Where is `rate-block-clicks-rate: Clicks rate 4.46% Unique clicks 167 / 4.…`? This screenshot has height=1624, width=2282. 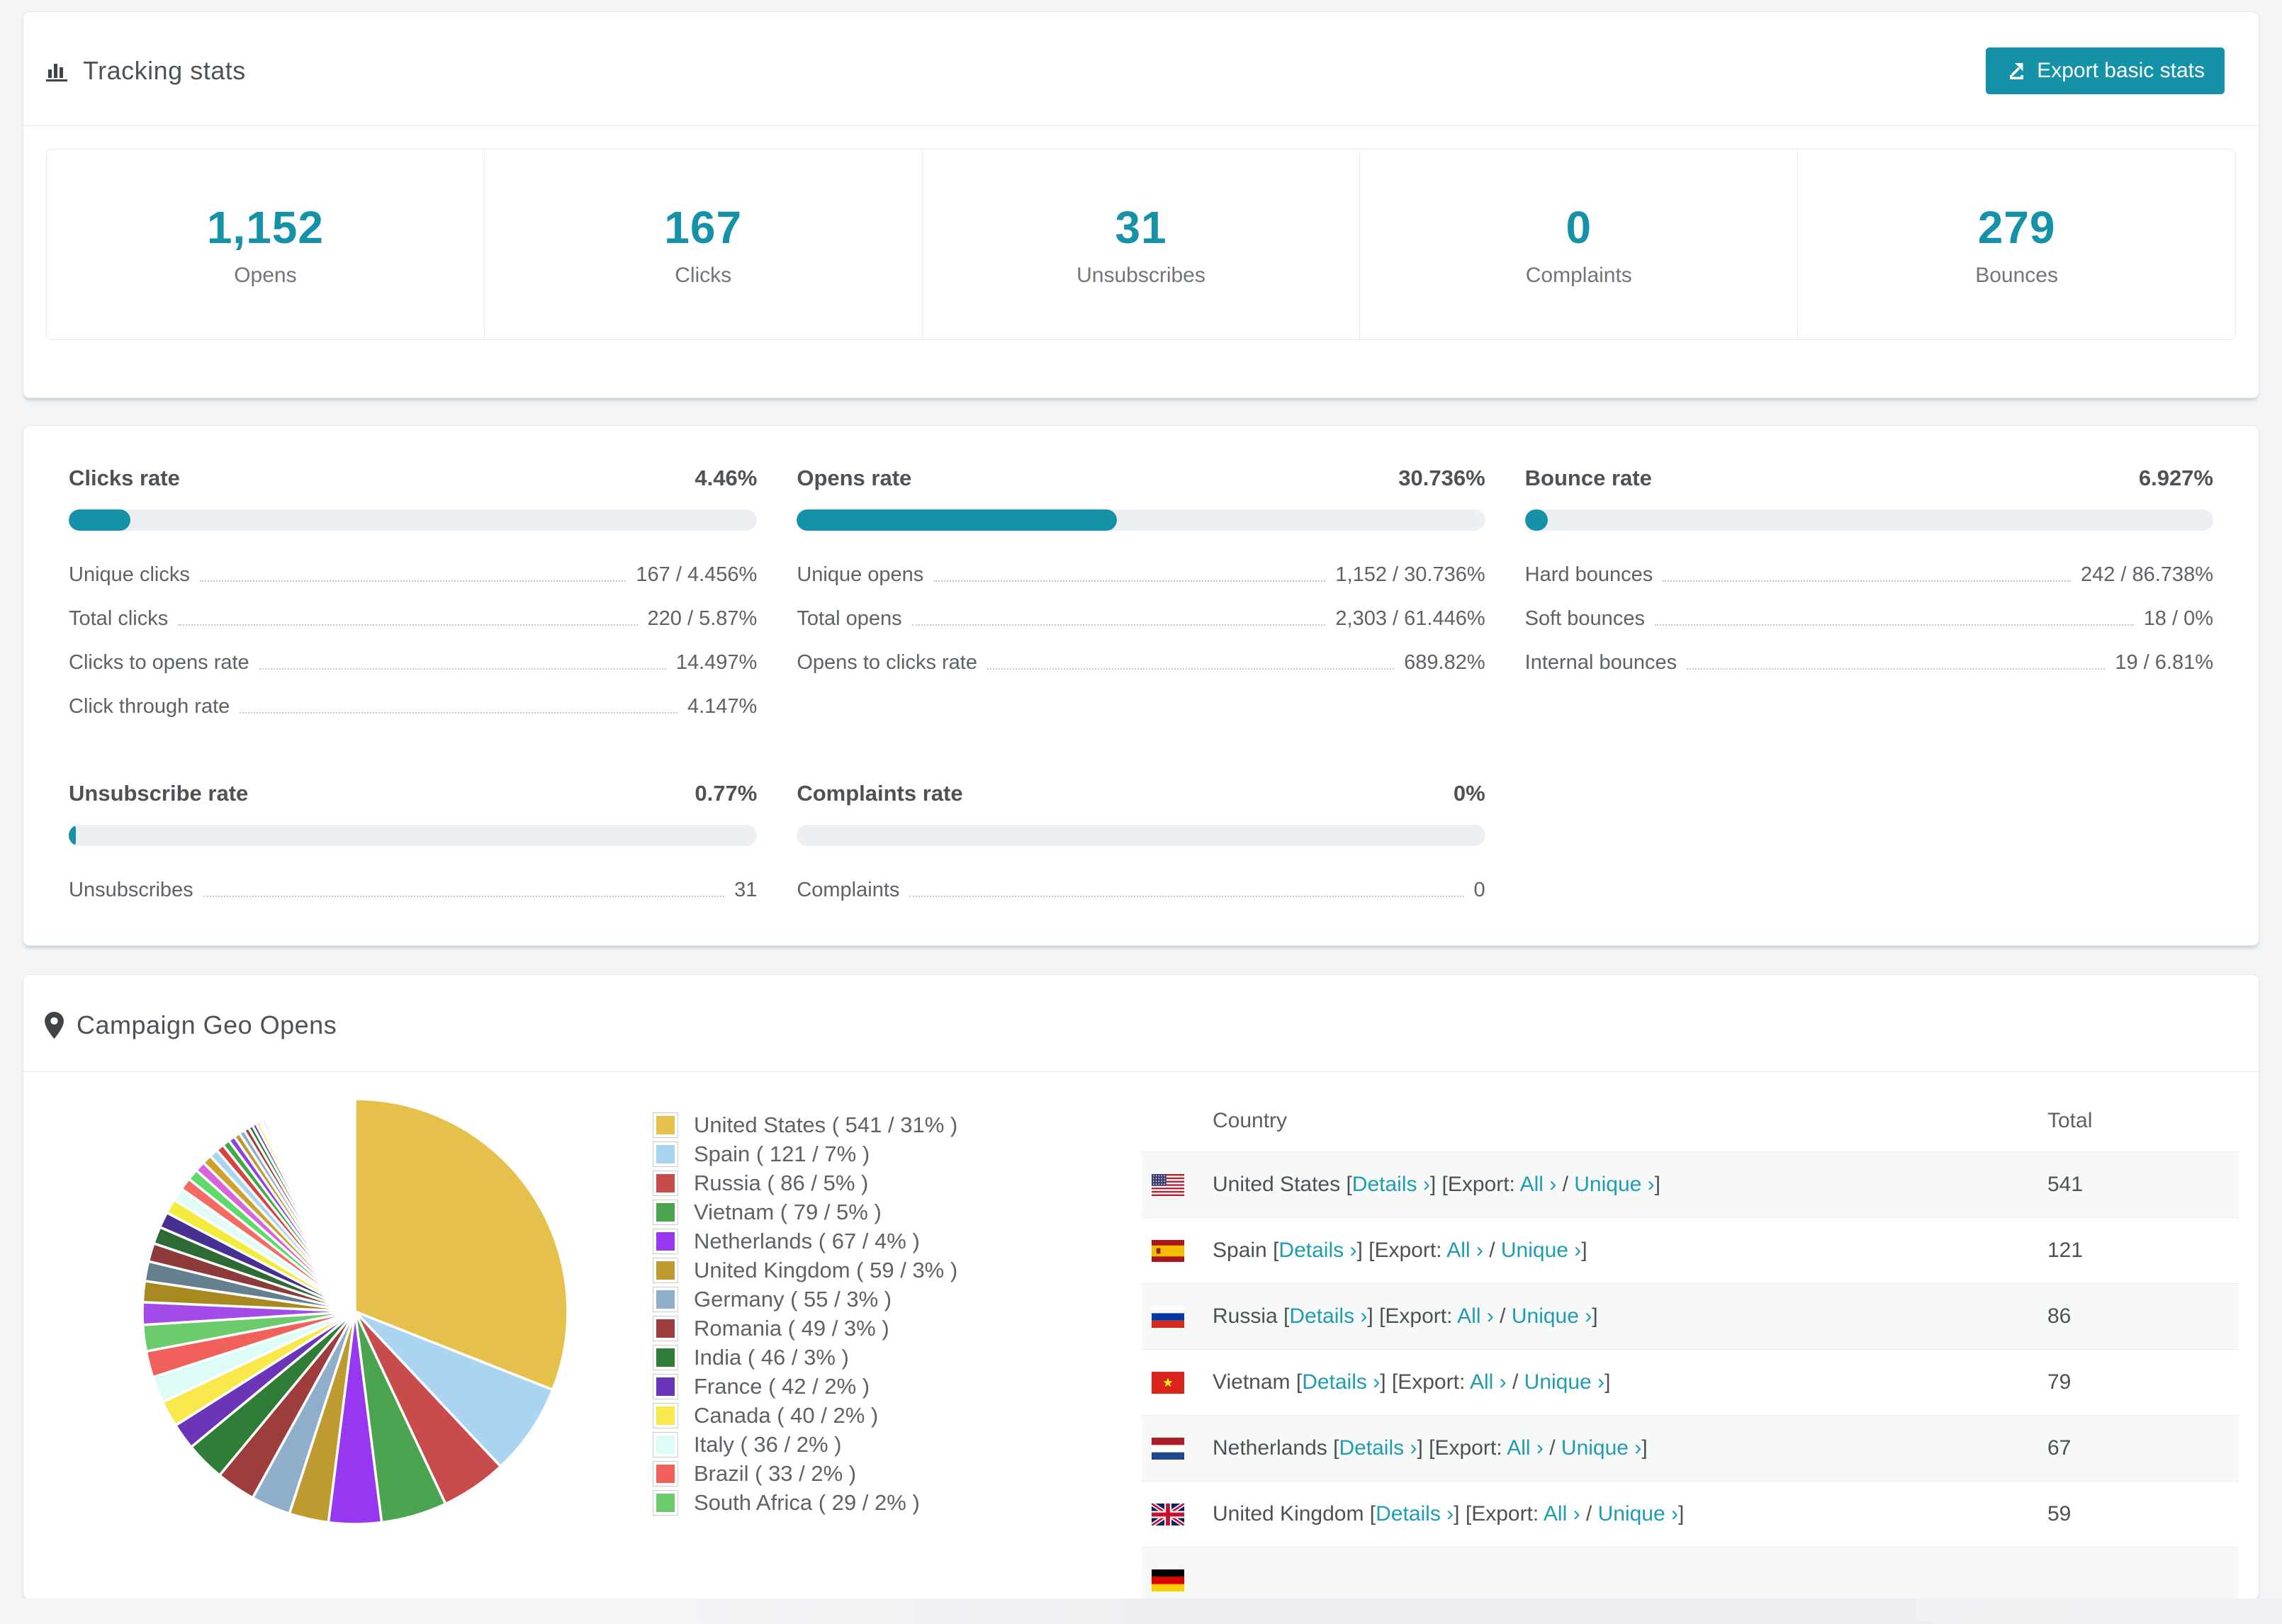 rate-block-clicks-rate: Clicks rate 4.46% Unique clicks 167 / 4.… is located at coordinates (414, 592).